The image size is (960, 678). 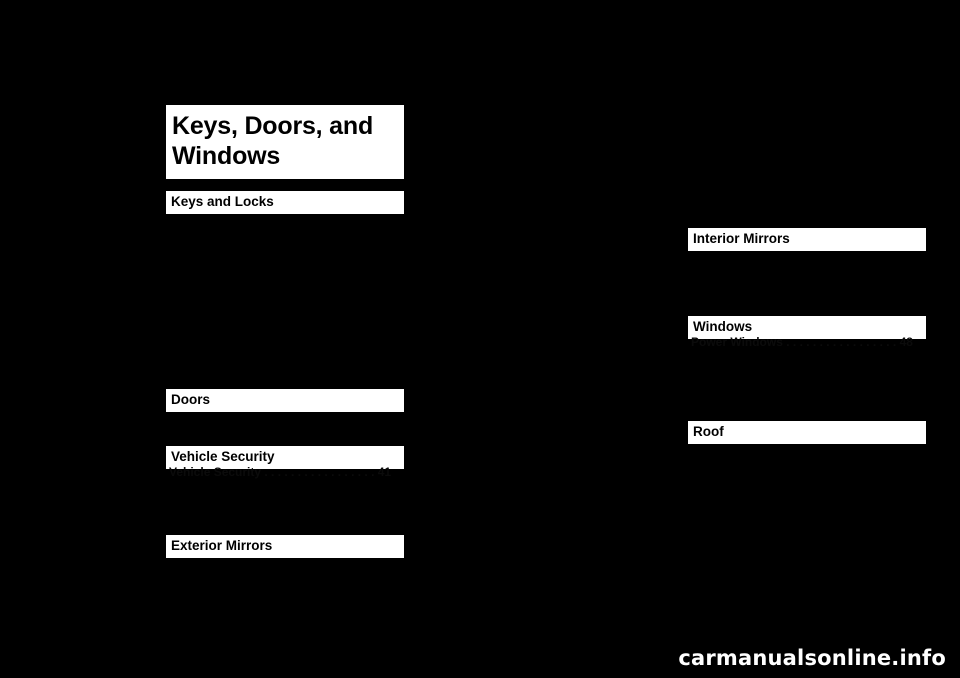 I want to click on watermark: carmanualsonline.info, so click(x=812, y=658).